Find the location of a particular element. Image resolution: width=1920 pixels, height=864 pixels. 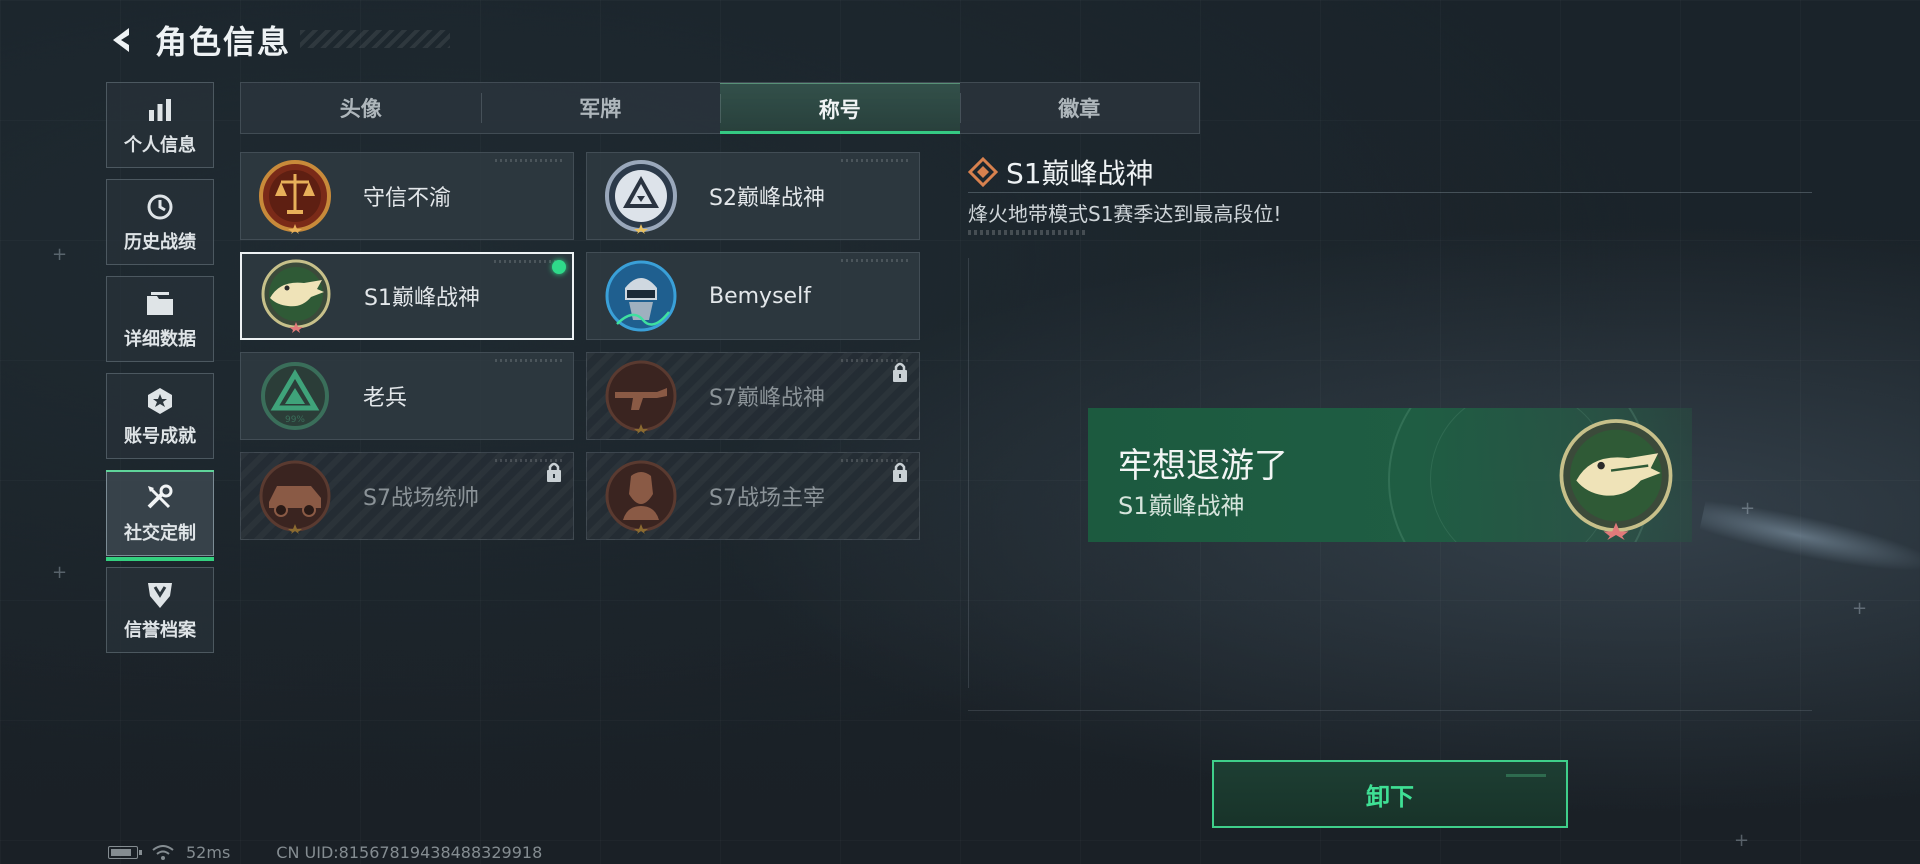

title-card: S7巅峰战神 is located at coordinates (753, 396).